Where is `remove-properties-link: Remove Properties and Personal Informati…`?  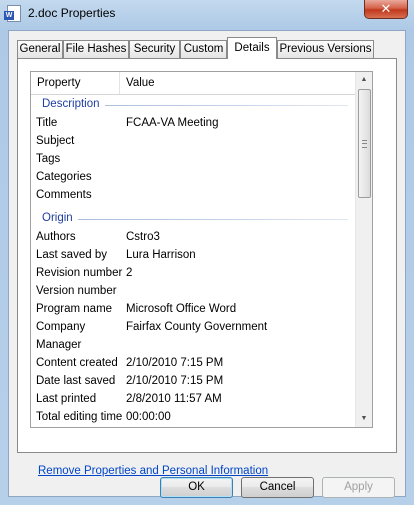 remove-properties-link: Remove Properties and Personal Informati… is located at coordinates (153, 471).